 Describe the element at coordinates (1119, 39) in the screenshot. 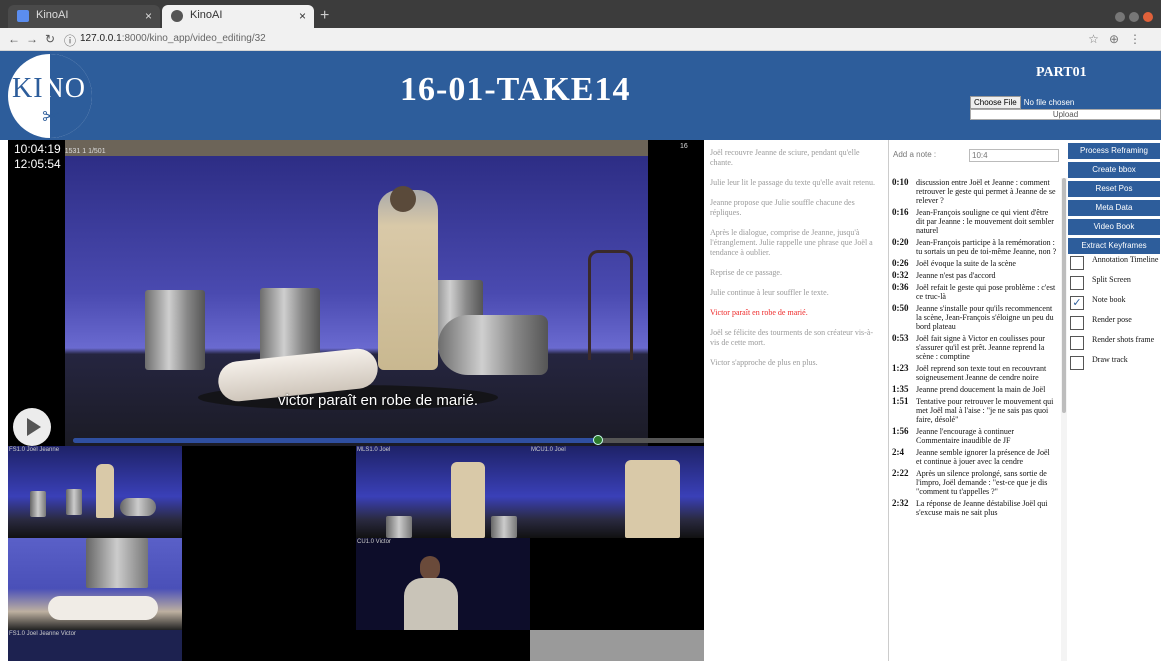

I see `extension-icon: ⊕` at that location.